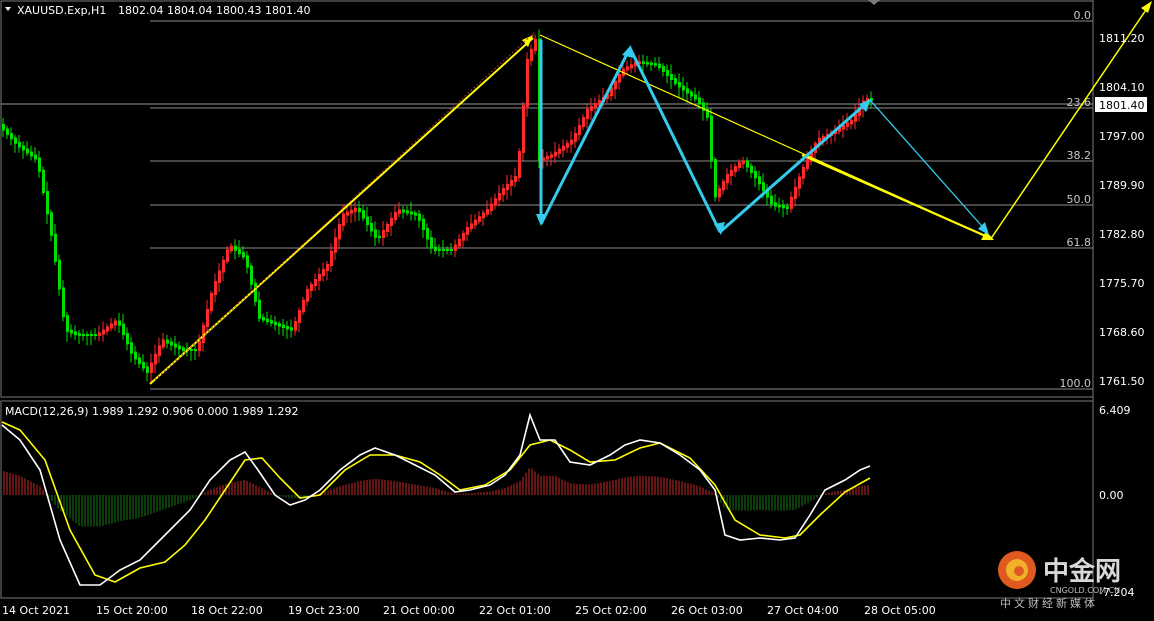 The width and height of the screenshot is (1154, 621). What do you see at coordinates (764, 136) in the screenshot?
I see `wave-path` at bounding box center [764, 136].